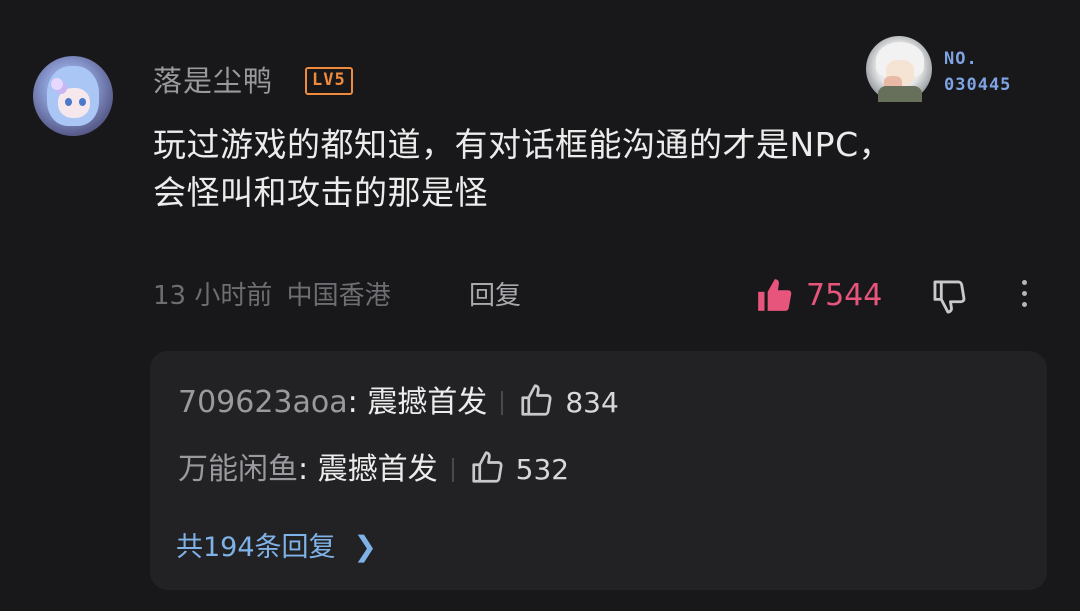 The height and width of the screenshot is (611, 1080). What do you see at coordinates (365, 546) in the screenshot?
I see `chevron-right-icon: ❯` at bounding box center [365, 546].